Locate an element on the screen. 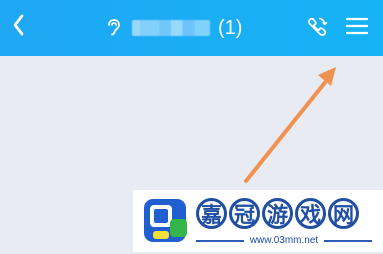 The height and width of the screenshot is (254, 383). watermark-char: 冠 is located at coordinates (244, 213).